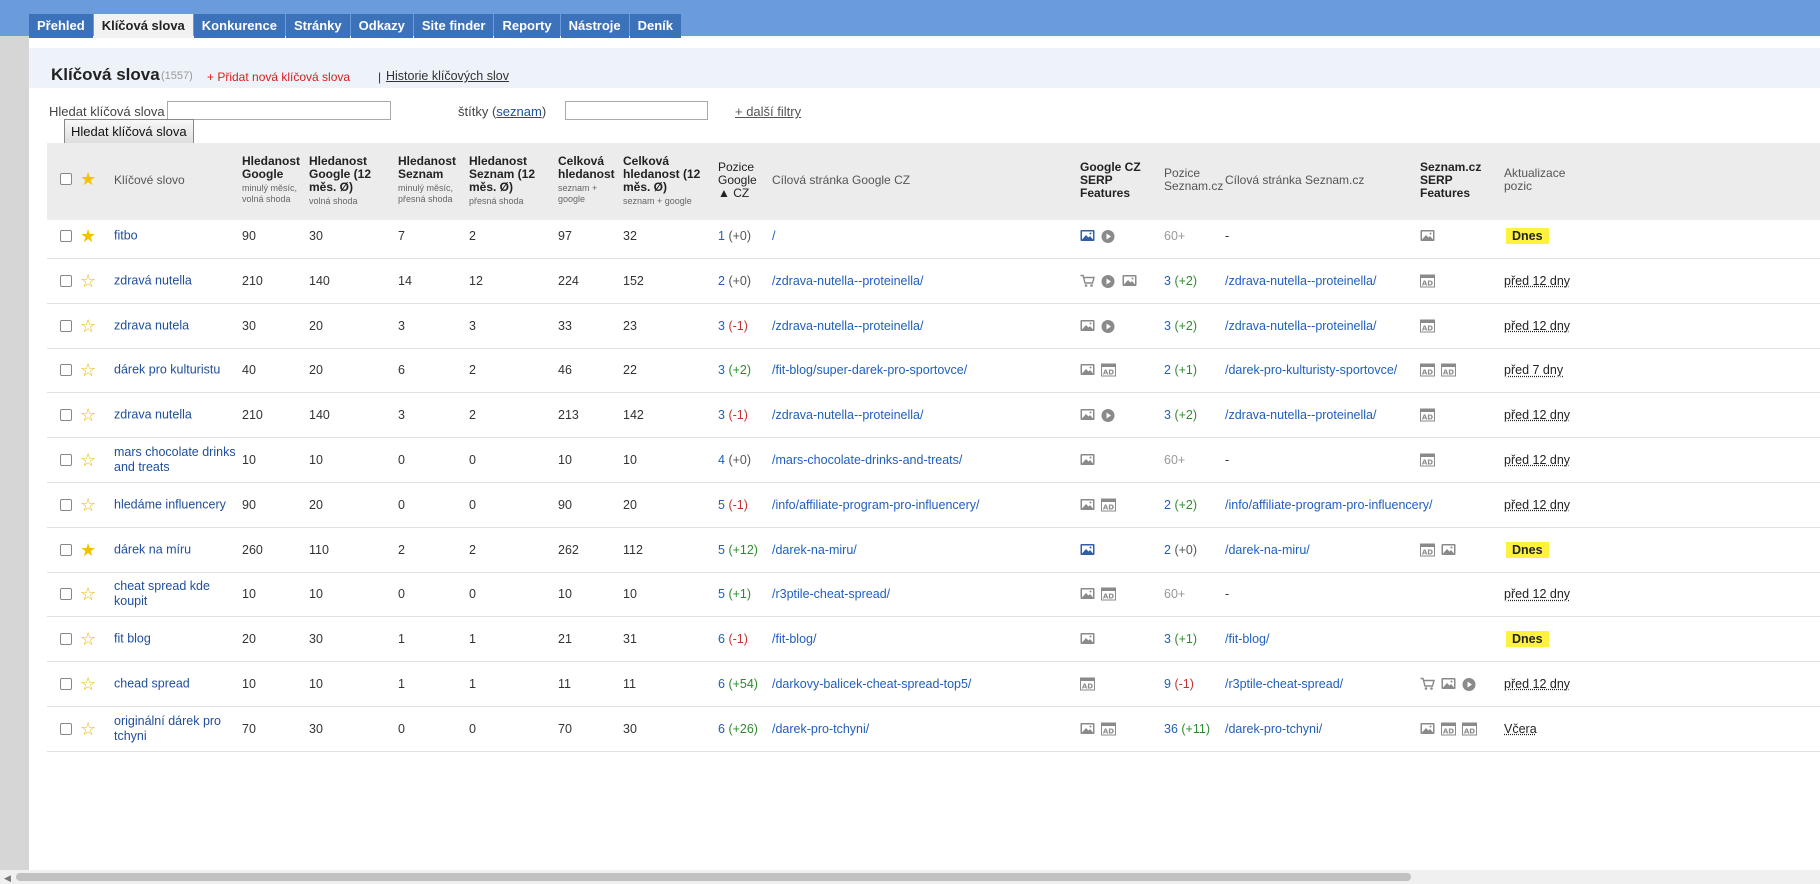  Describe the element at coordinates (773, 236) in the screenshot. I see `google-target-link: /` at that location.